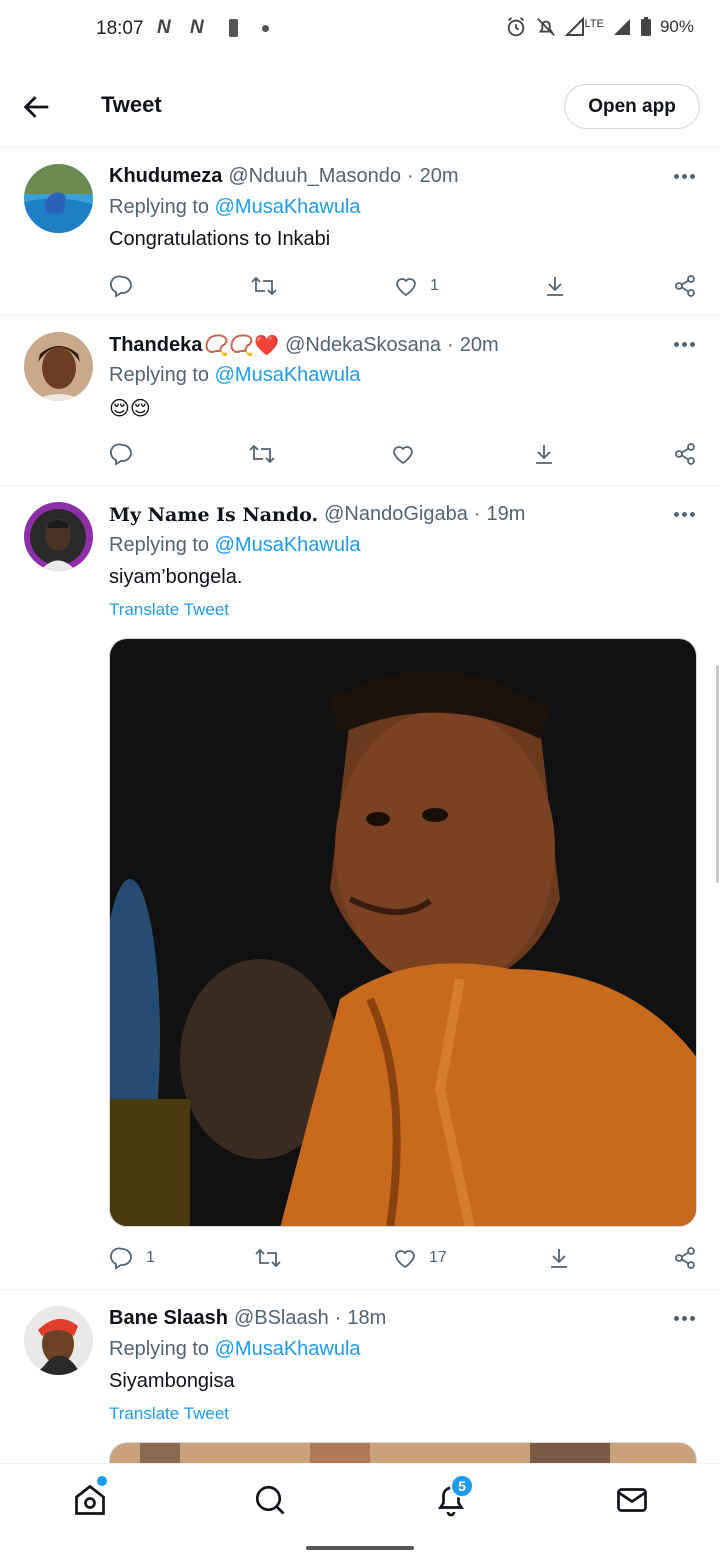  Describe the element at coordinates (265, 28) in the screenshot. I see `notification-dot-icon` at that location.